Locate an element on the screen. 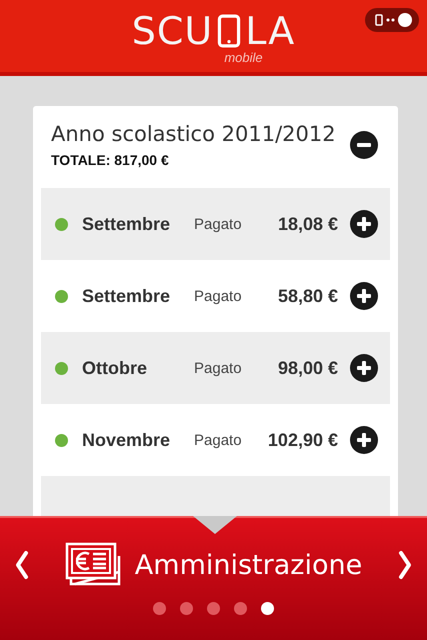 The height and width of the screenshot is (640, 427). payment-row: Novembre Pagato 102,90 € is located at coordinates (215, 440).